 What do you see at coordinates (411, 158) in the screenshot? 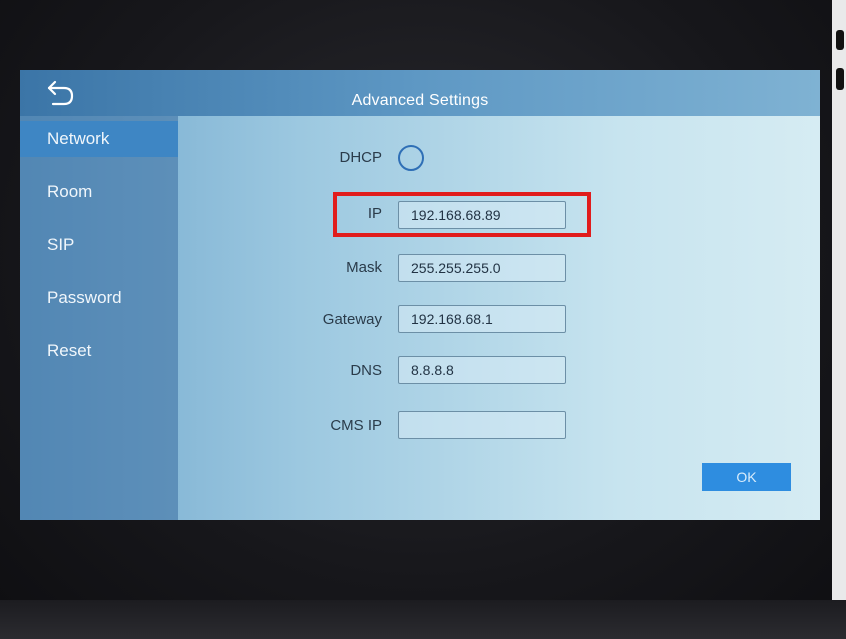
I see `dhcp-radio` at bounding box center [411, 158].